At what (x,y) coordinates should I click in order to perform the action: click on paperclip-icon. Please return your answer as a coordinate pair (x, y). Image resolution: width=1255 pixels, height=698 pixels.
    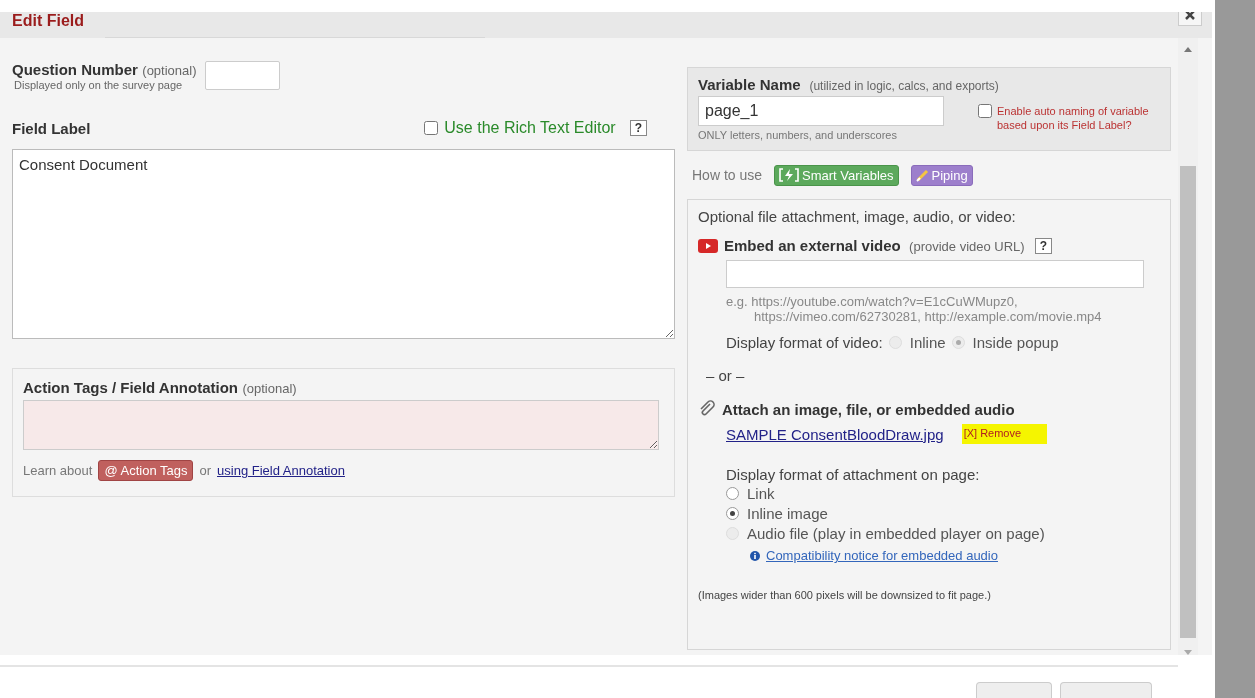
    Looking at the image, I should click on (707, 409).